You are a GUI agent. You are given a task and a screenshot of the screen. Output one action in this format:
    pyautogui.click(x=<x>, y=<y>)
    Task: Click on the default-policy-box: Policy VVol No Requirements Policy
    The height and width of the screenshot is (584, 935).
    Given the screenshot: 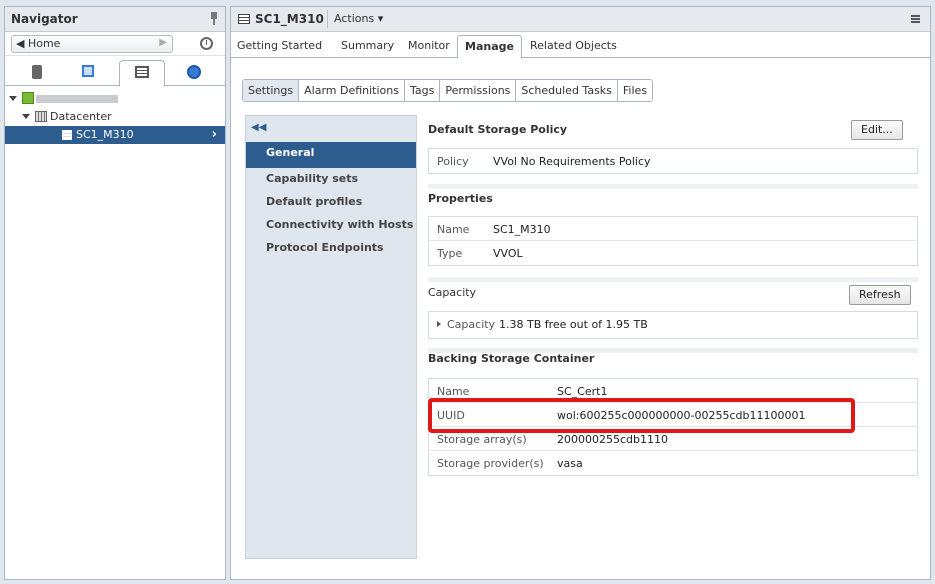 What is the action you would take?
    pyautogui.click(x=673, y=161)
    